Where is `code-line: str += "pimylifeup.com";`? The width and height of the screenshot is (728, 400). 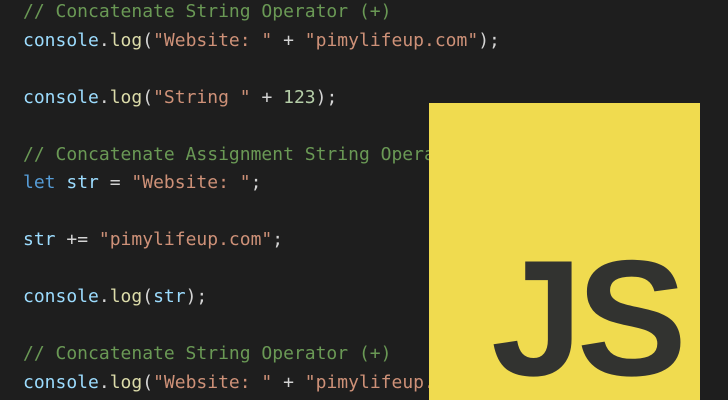
code-line: str += "pimylifeup.com"; is located at coordinates (153, 240).